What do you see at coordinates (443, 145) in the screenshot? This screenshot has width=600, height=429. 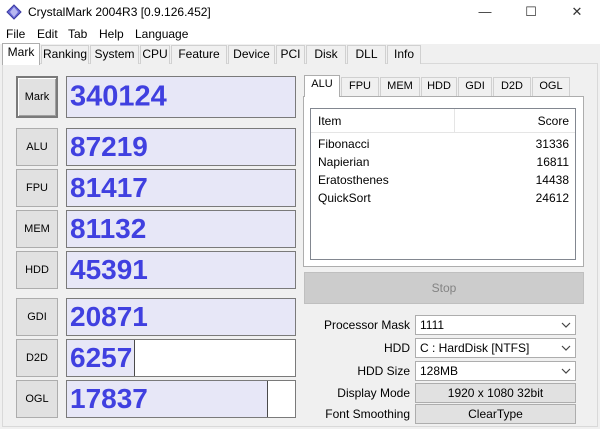 I see `table-row: Fibonacci 31336` at bounding box center [443, 145].